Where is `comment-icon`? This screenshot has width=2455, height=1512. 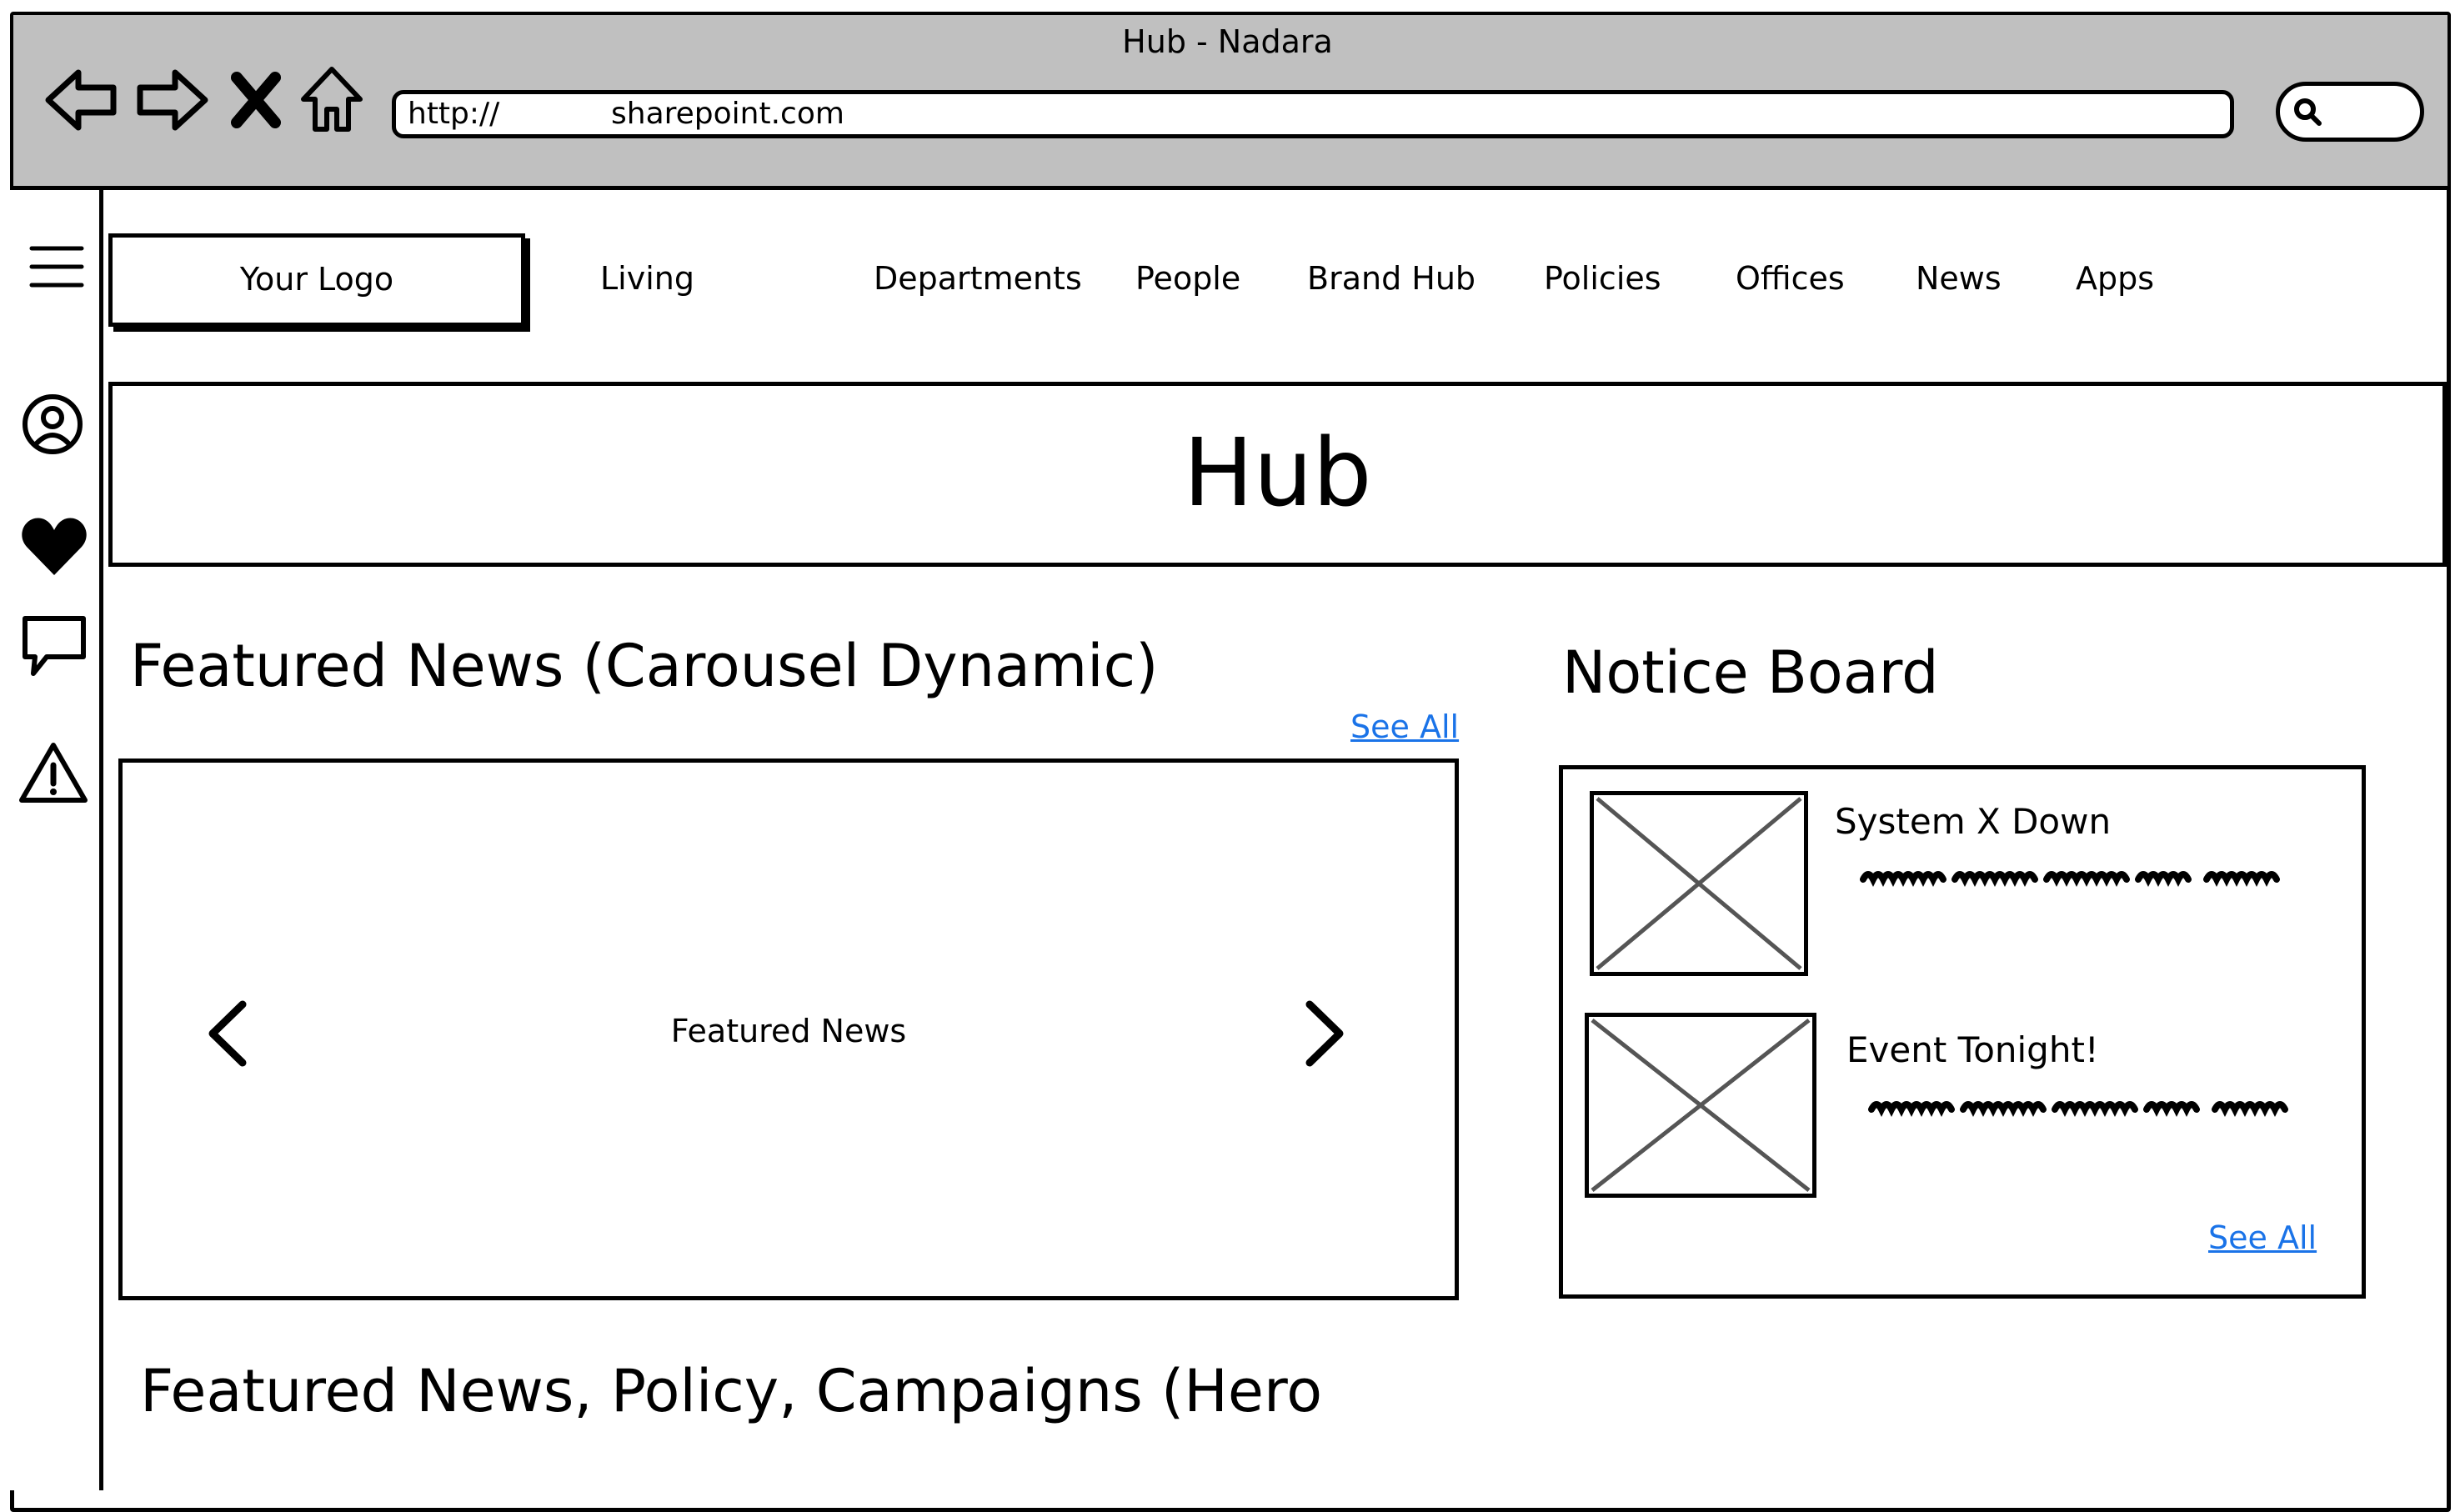 comment-icon is located at coordinates (54, 645).